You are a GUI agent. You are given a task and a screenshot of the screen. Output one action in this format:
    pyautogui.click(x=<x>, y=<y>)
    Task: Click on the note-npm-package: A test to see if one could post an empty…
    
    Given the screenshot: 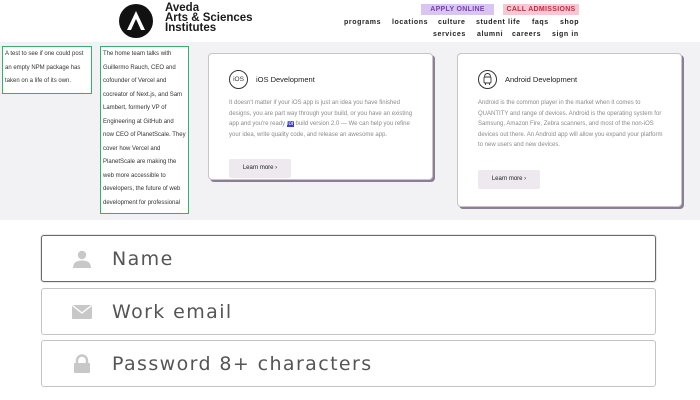 What is the action you would take?
    pyautogui.click(x=47, y=70)
    